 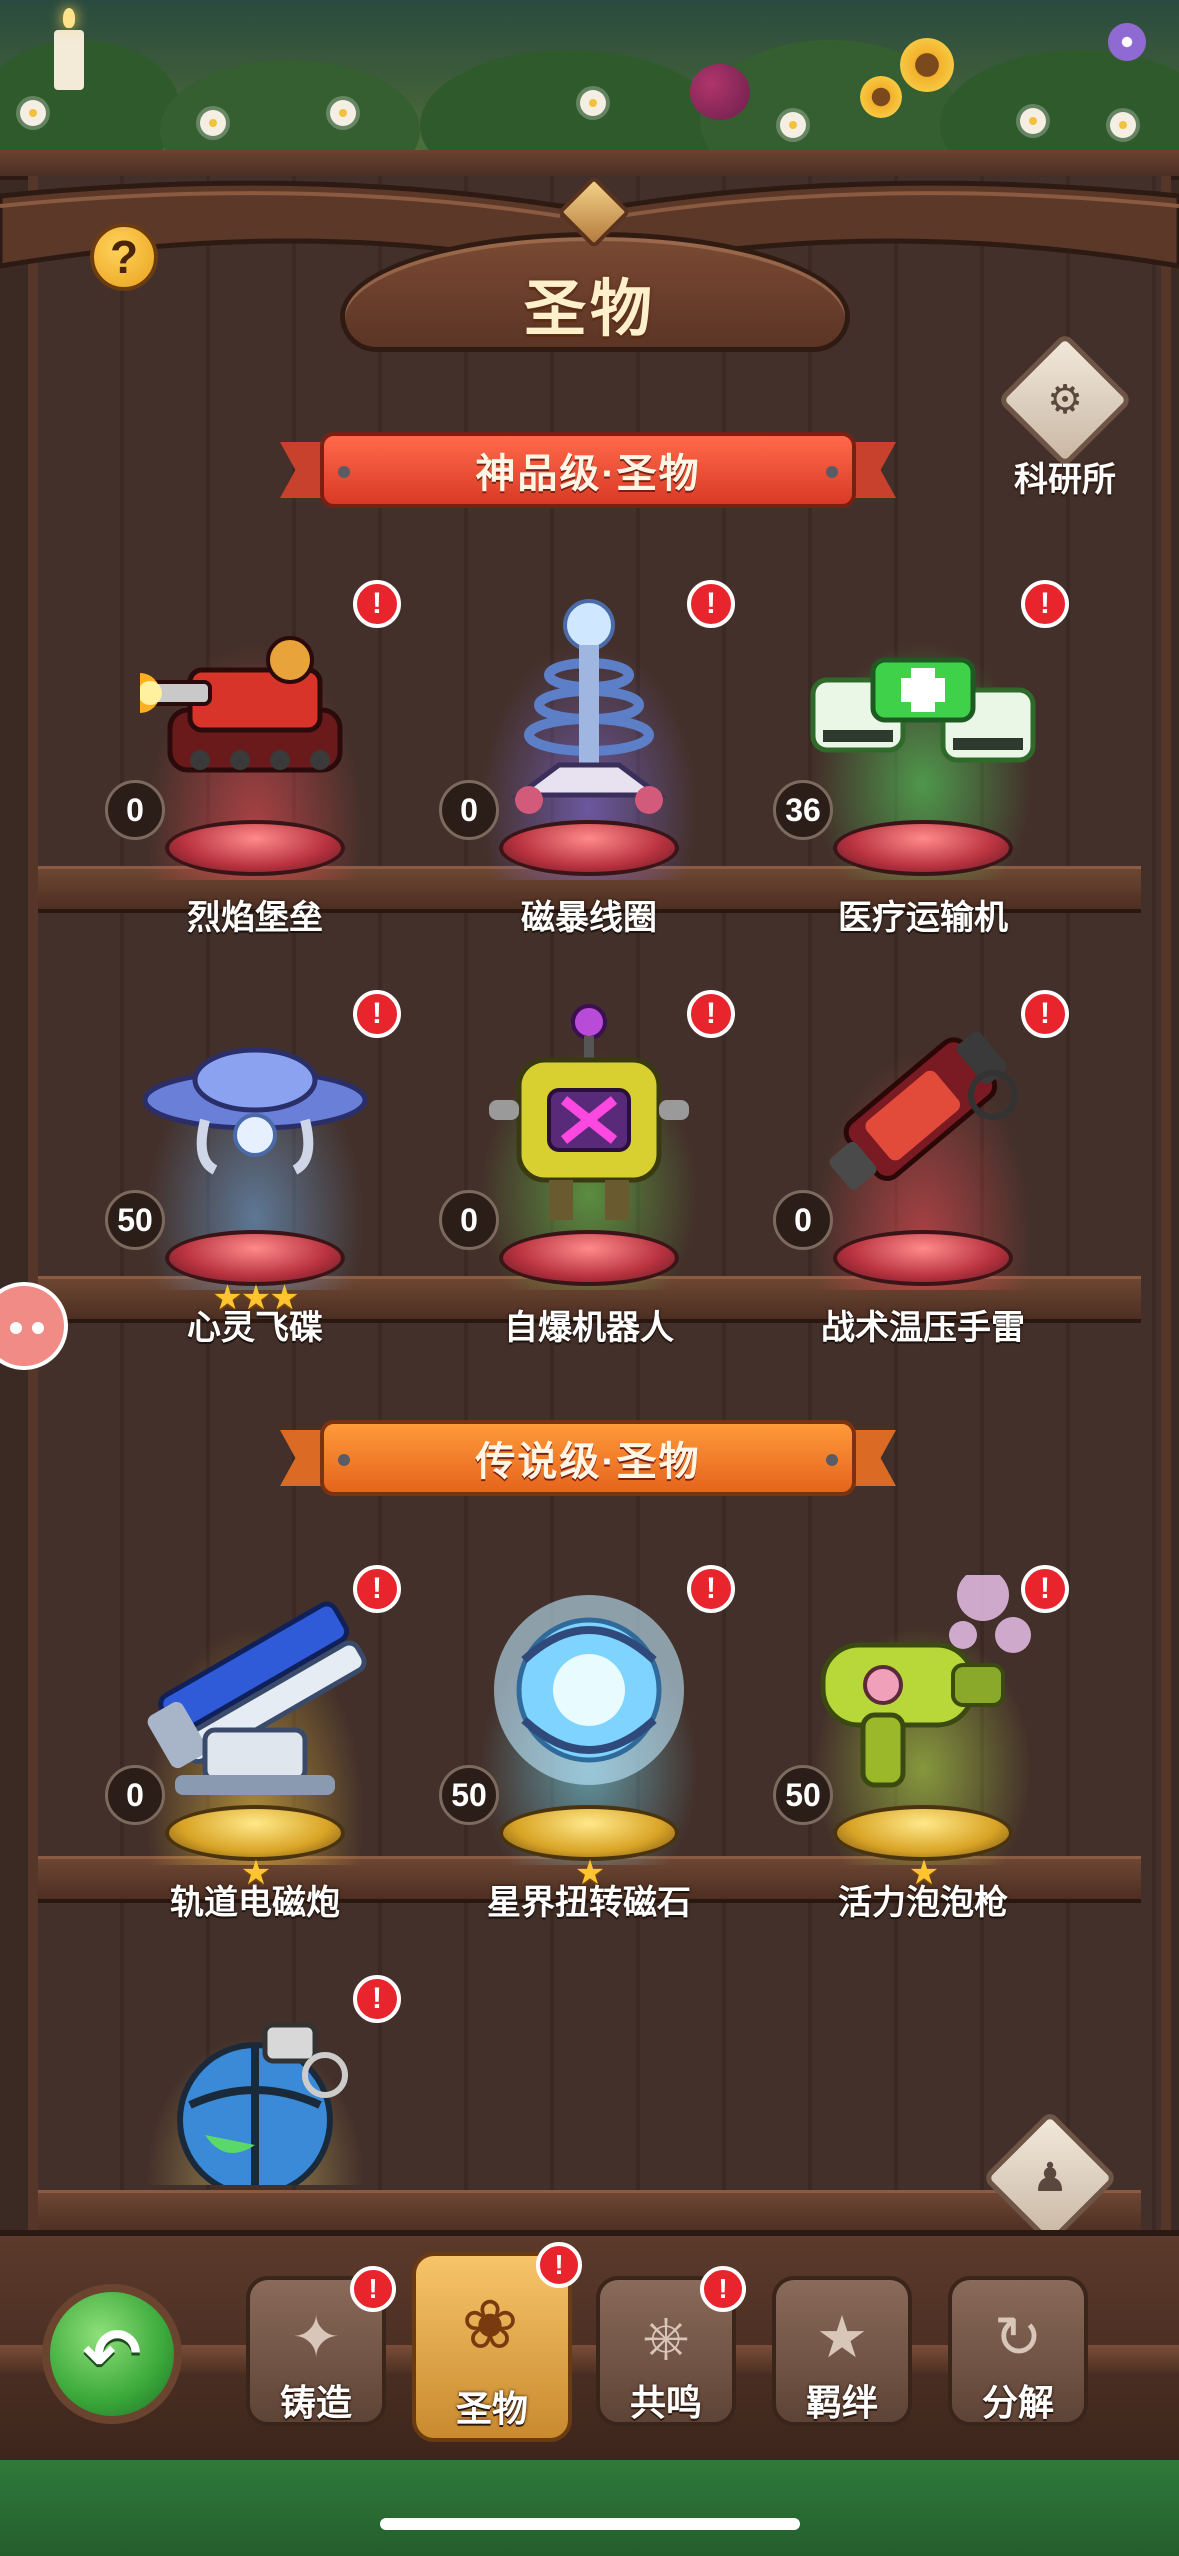 I want to click on research-lab-button: ⚙ 科研所, so click(x=1065, y=416).